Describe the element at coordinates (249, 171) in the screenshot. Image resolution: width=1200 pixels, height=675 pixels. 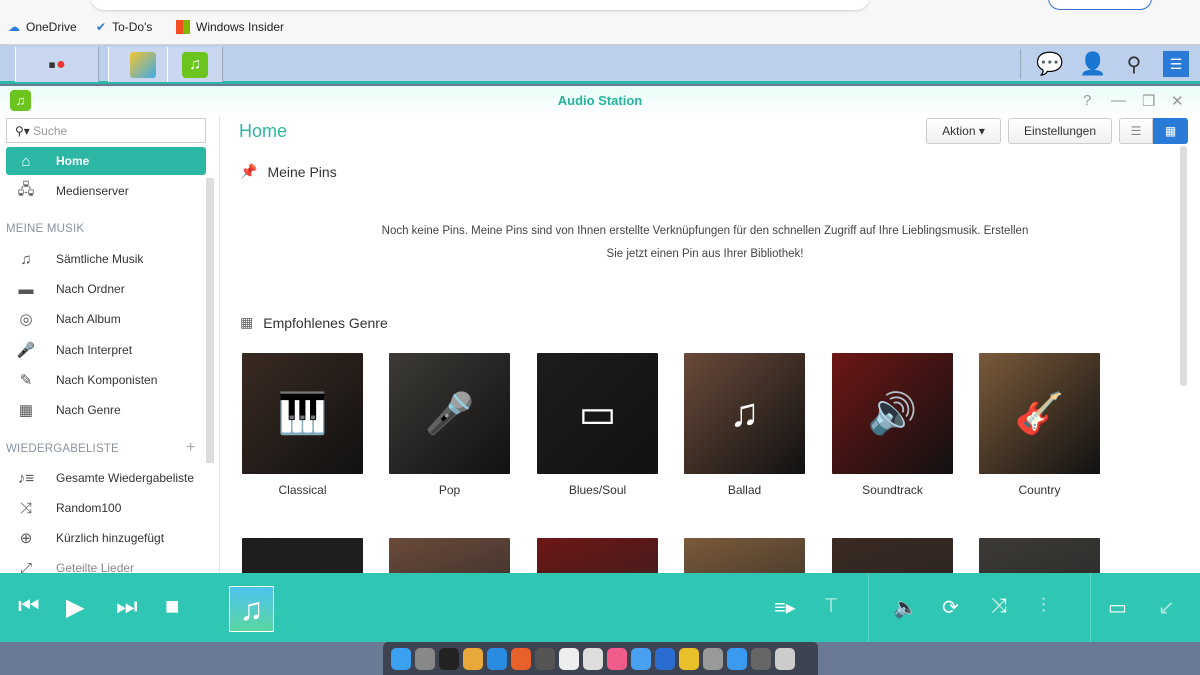
I see `pin-icon: 📌` at that location.